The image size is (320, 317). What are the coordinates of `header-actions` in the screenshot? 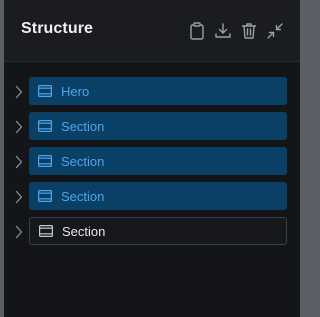 It's located at (236, 31).